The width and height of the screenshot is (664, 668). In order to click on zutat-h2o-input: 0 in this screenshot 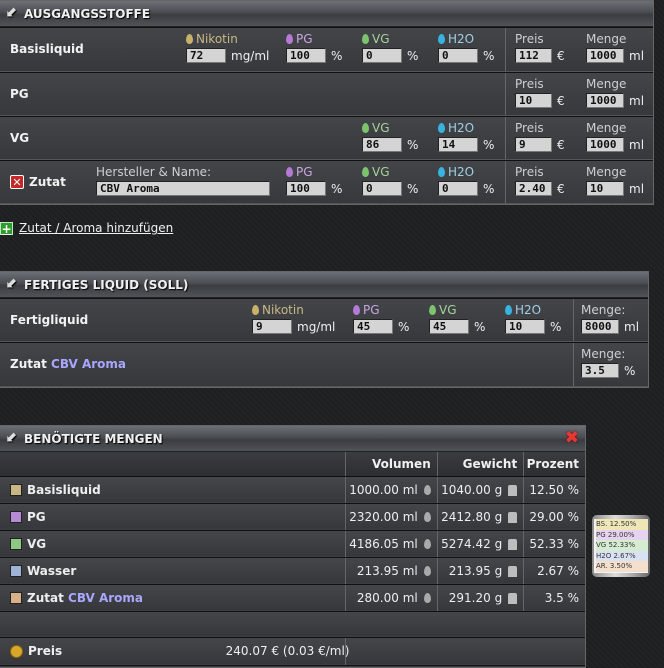, I will do `click(458, 188)`.